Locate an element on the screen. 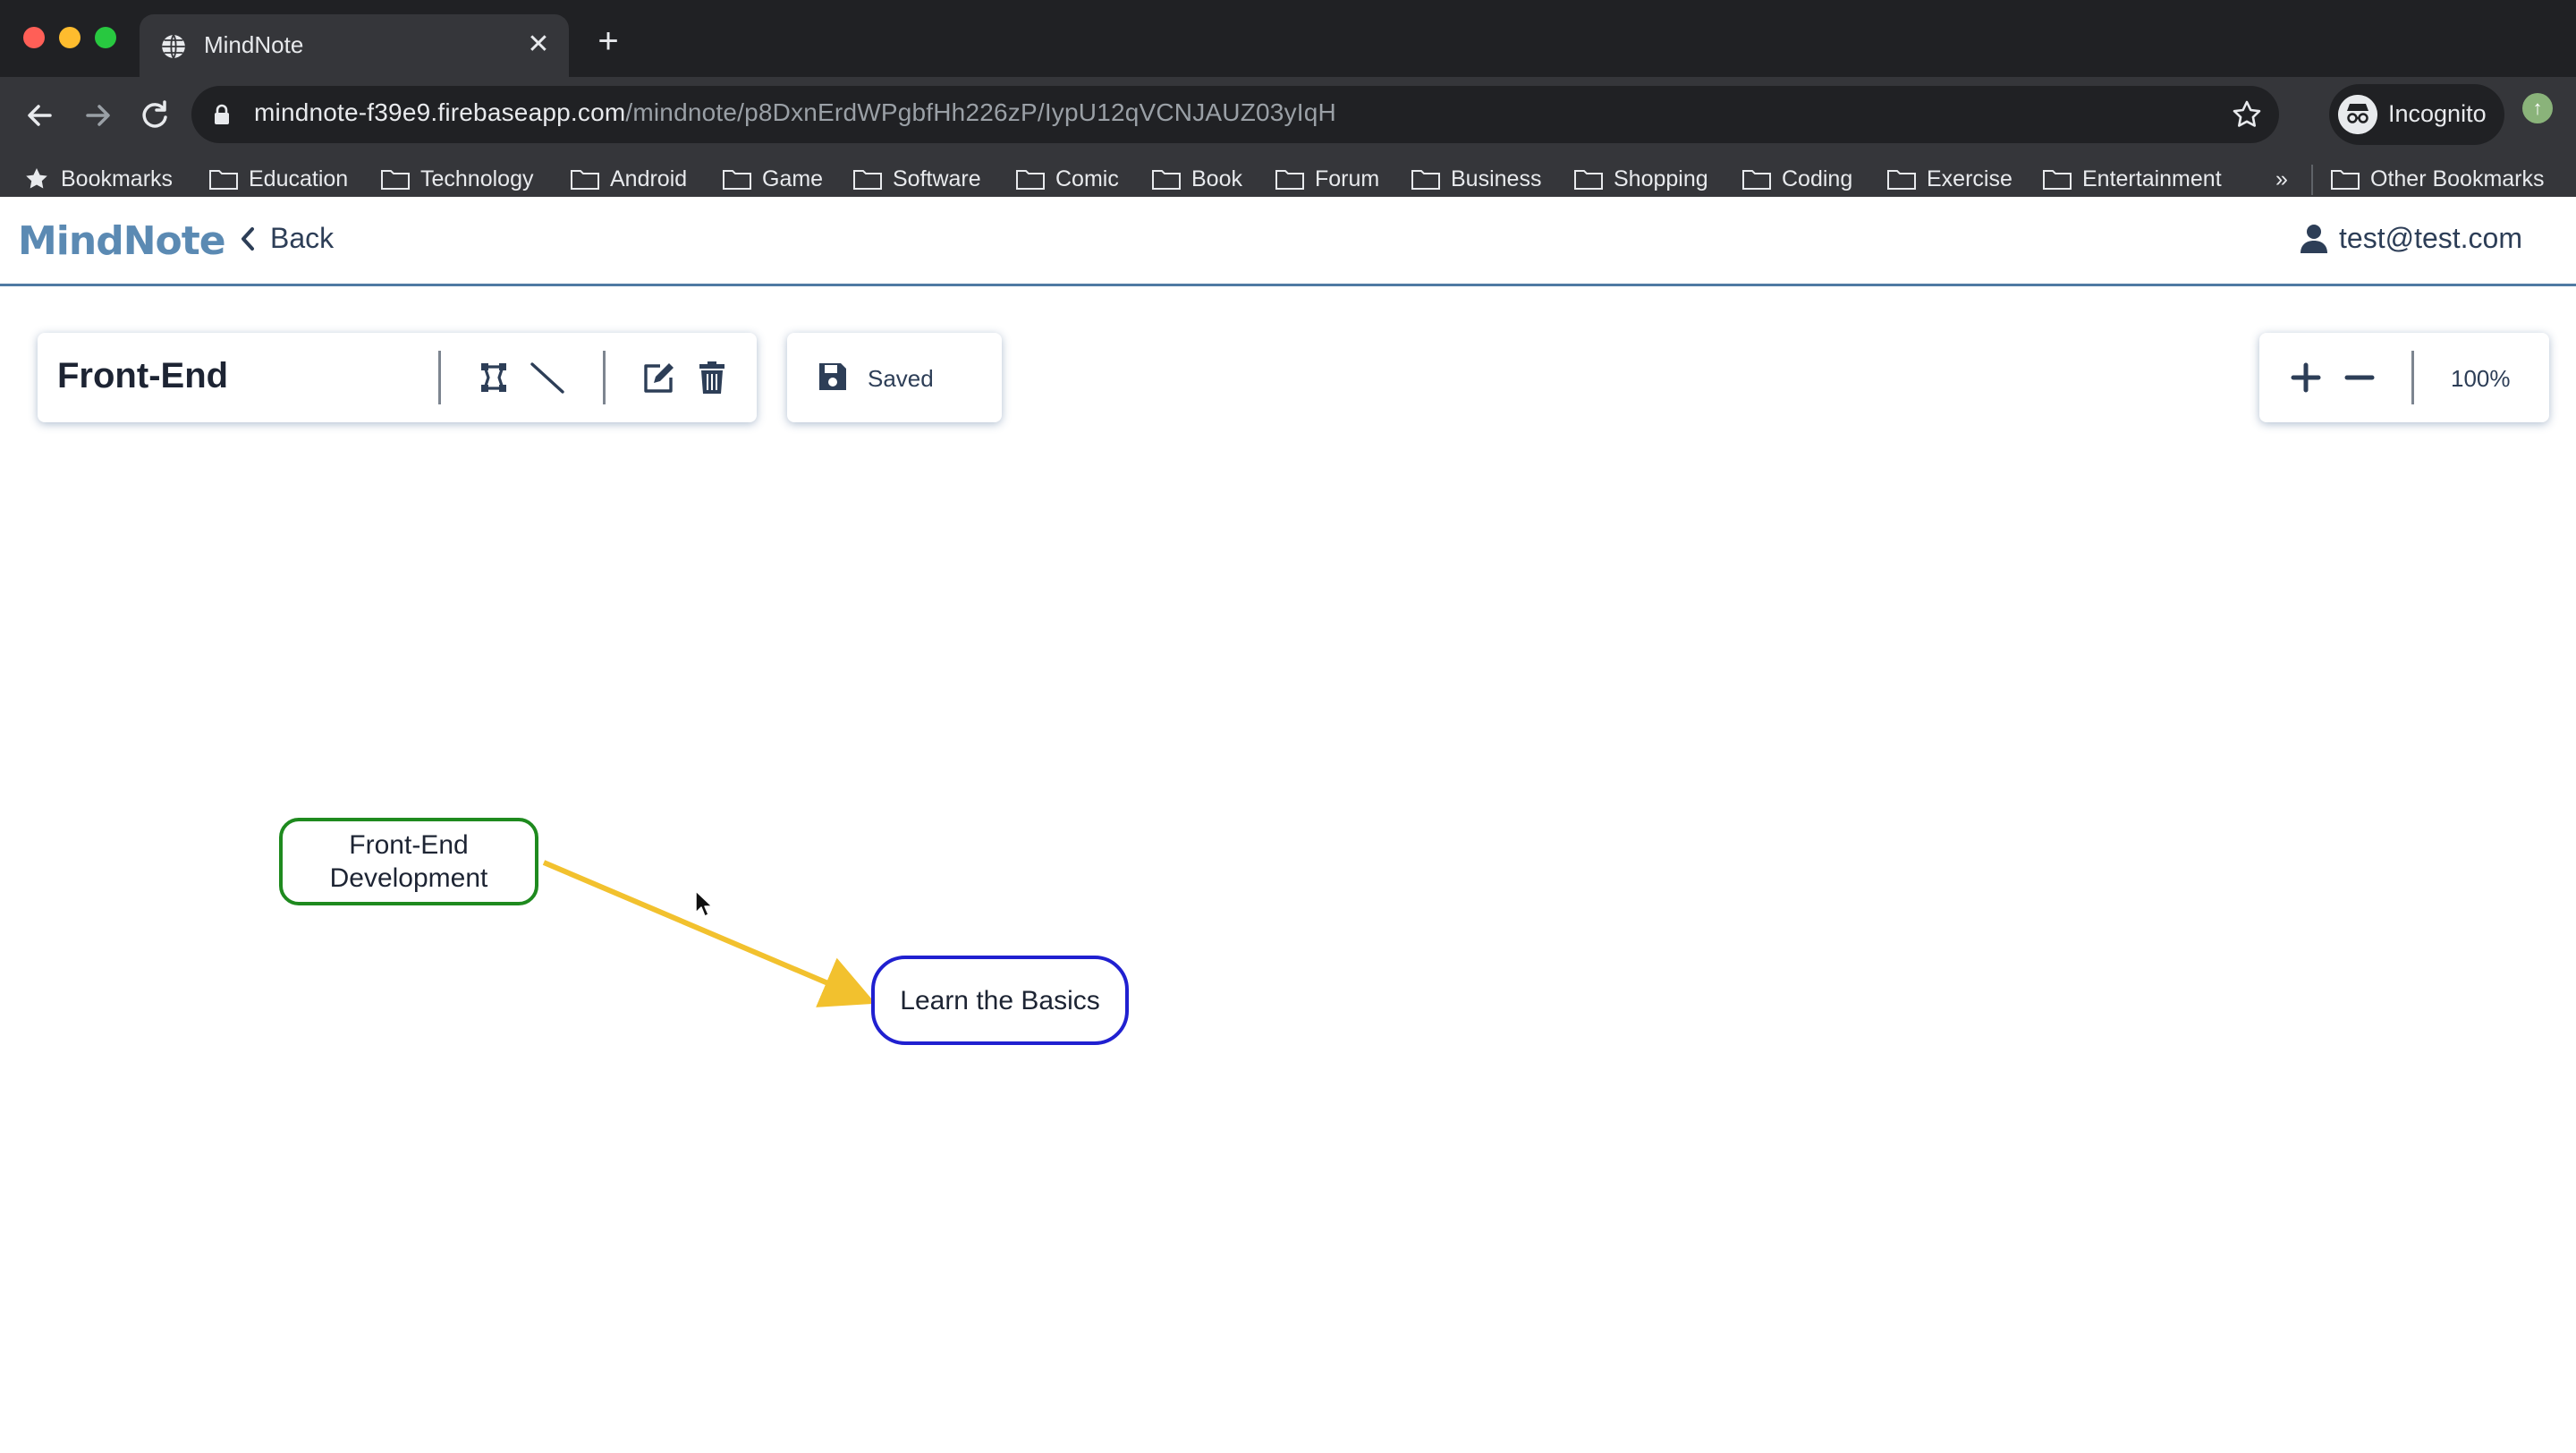 The image size is (2576, 1453). node-label: Learn the Basics is located at coordinates (1000, 1000).